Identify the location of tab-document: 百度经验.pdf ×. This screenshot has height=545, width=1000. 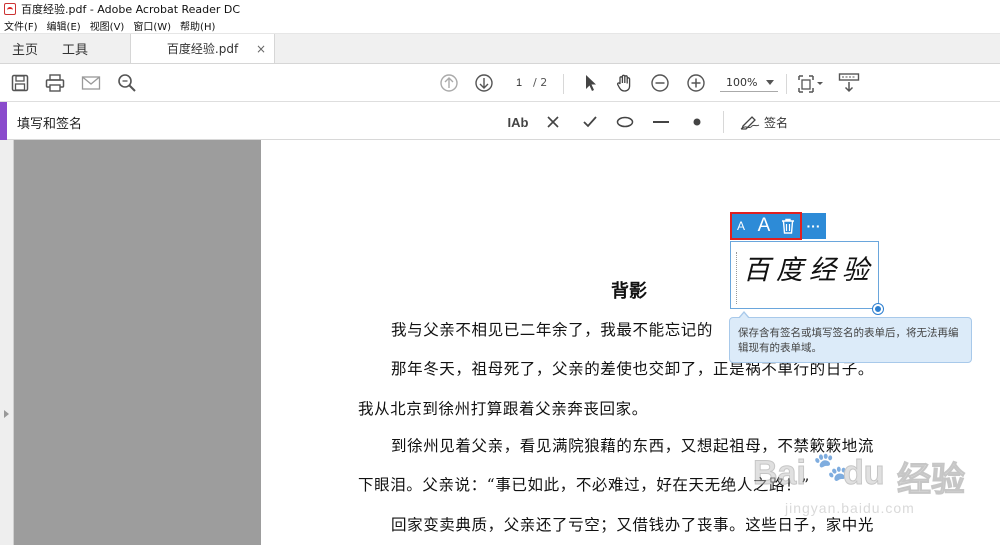
(203, 48).